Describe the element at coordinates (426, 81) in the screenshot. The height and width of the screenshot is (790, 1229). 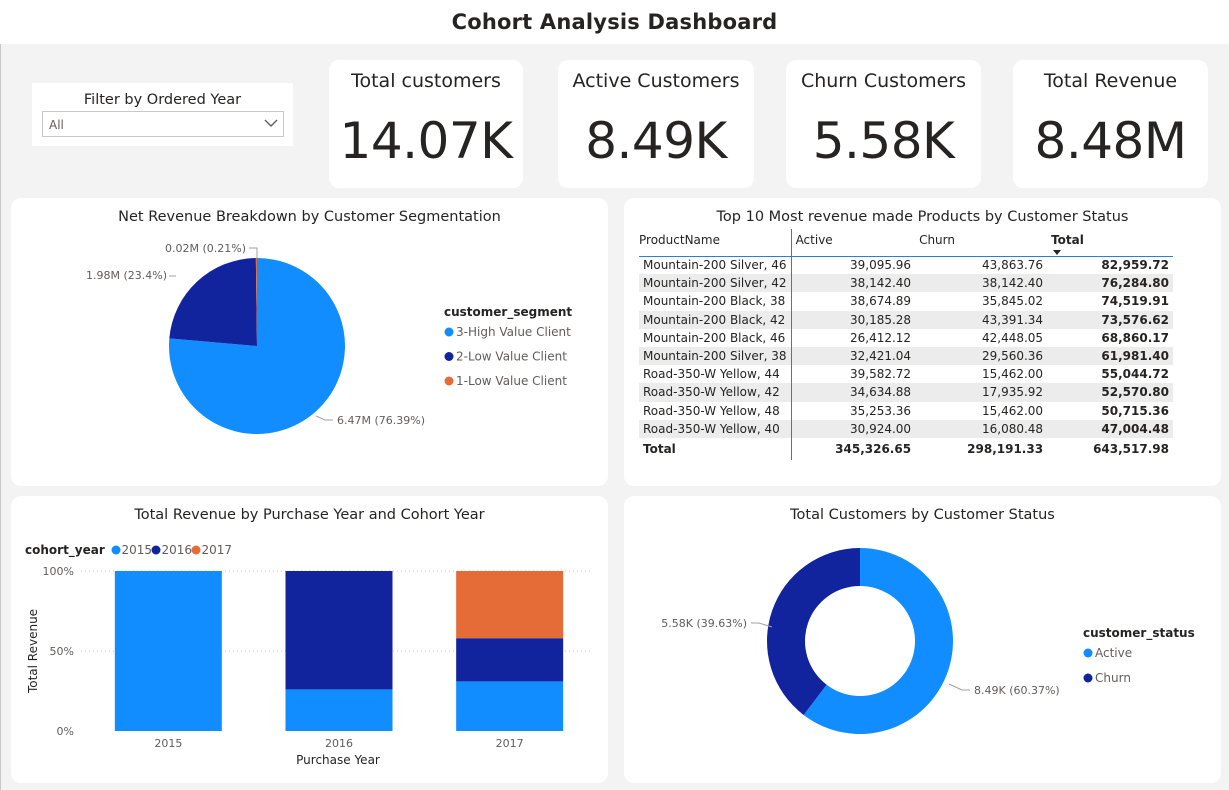
I see `kpi-label: Total customers` at that location.